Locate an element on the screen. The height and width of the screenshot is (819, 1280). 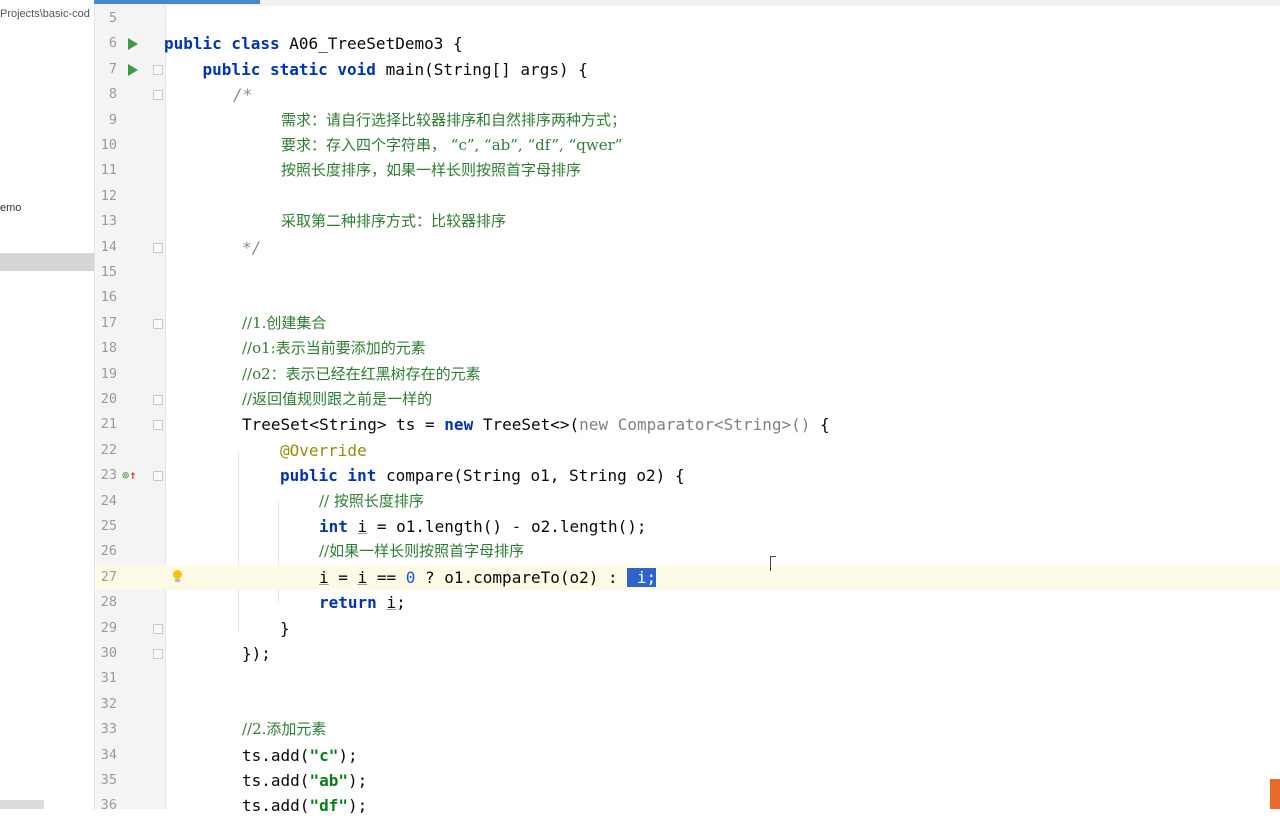
line-number: 10 is located at coordinates (108, 145).